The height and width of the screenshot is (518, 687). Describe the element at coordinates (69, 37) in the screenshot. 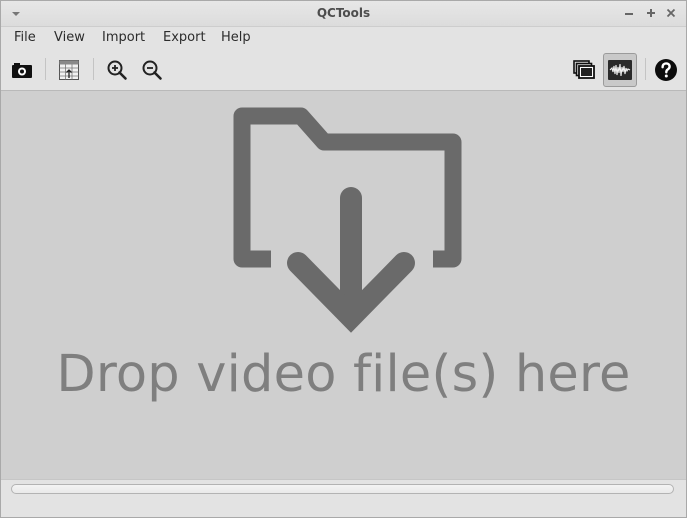

I see `menu-view: View` at that location.